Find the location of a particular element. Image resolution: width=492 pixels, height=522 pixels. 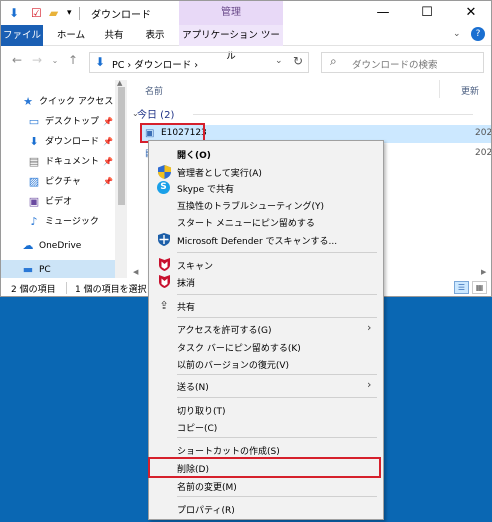

tab-view: 表示 is located at coordinates (155, 35).